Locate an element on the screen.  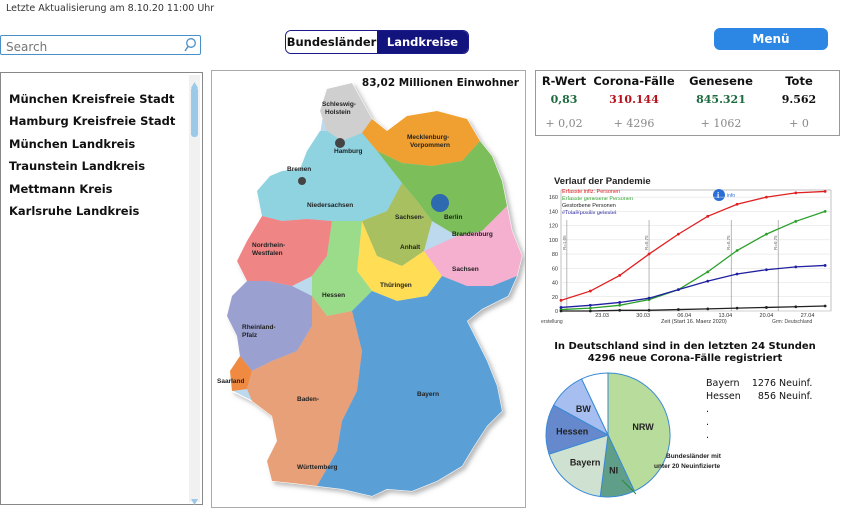
region-berlin is located at coordinates (440, 203).